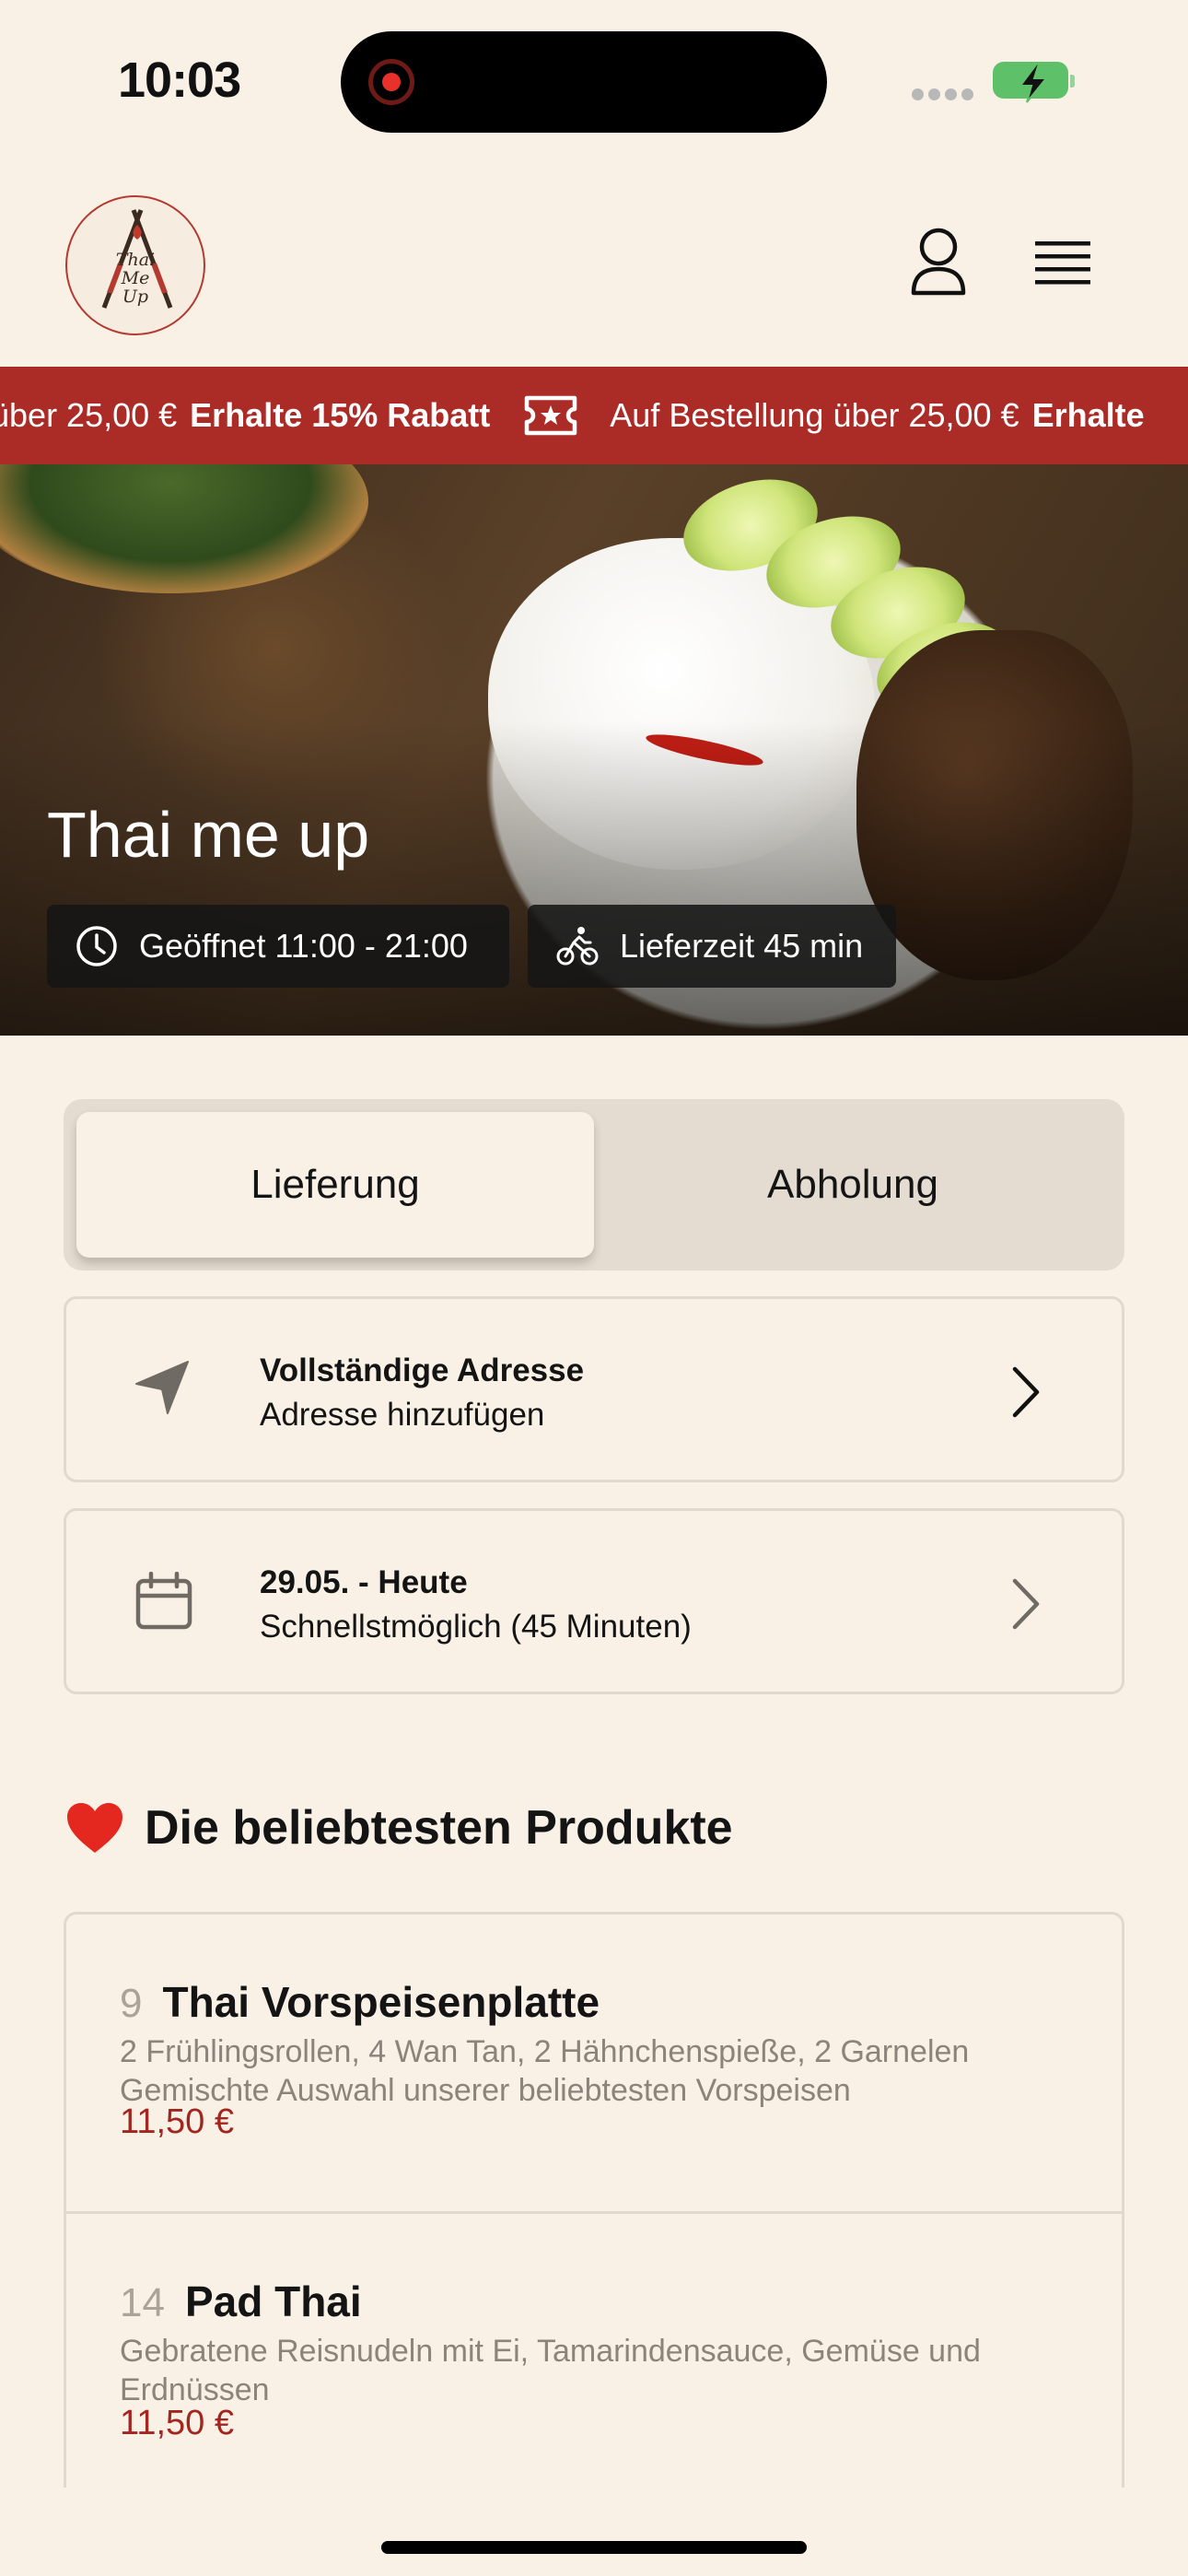 This screenshot has height=2576, width=1188. Describe the element at coordinates (422, 1370) in the screenshot. I see `address-title: Vollständige Adresse` at that location.